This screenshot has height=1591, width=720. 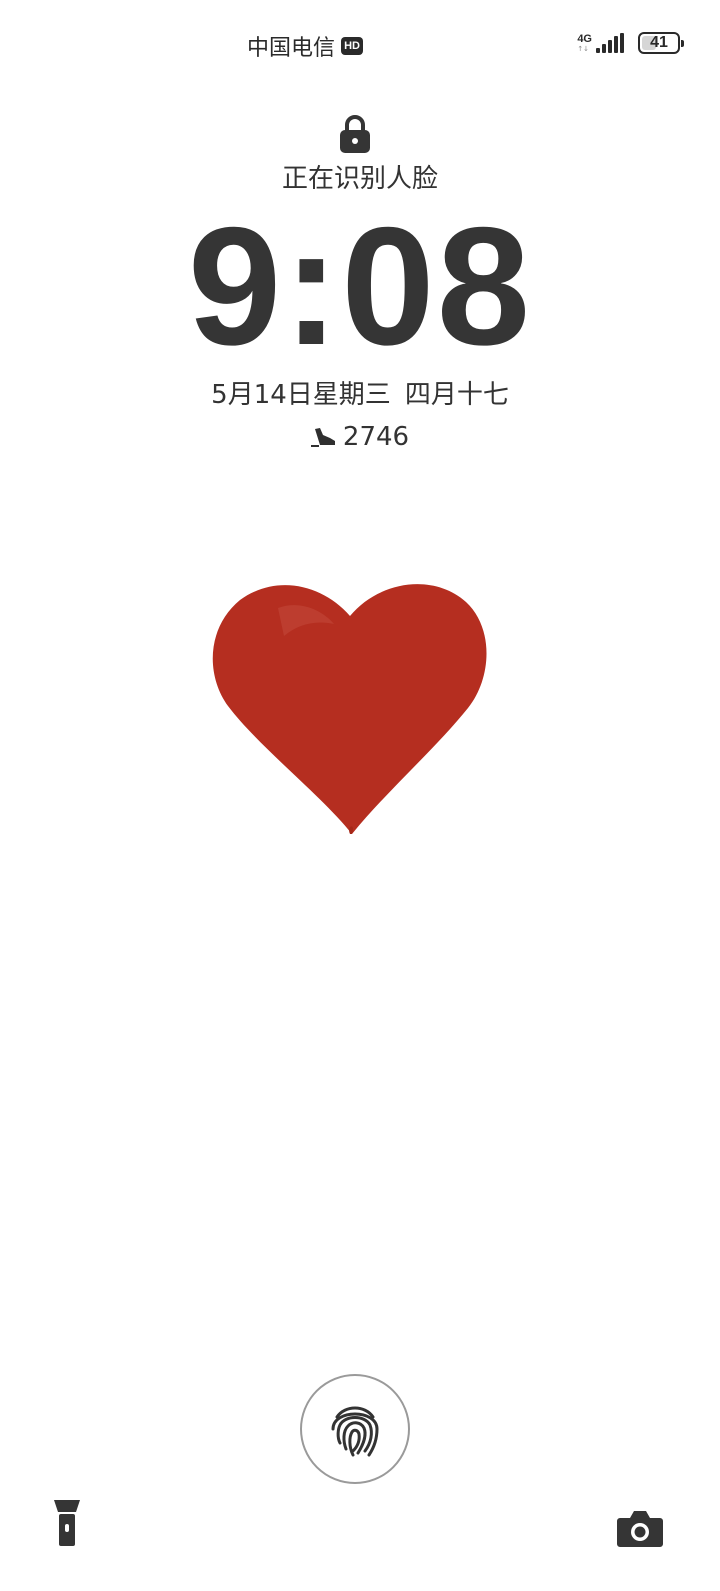 I want to click on step-count: 2746, so click(x=376, y=437).